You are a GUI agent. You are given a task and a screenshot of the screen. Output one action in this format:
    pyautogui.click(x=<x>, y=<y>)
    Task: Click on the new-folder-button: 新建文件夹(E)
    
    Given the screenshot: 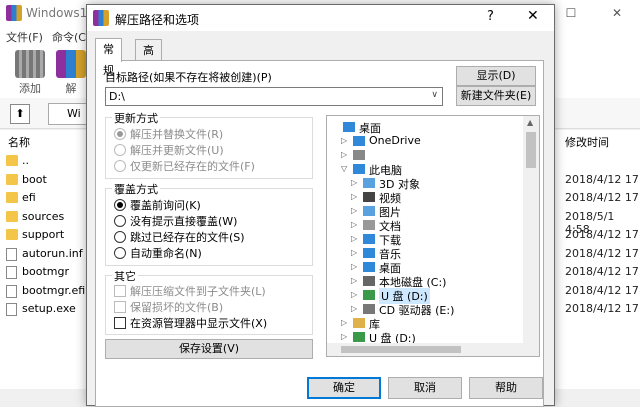 What is the action you would take?
    pyautogui.click(x=496, y=96)
    